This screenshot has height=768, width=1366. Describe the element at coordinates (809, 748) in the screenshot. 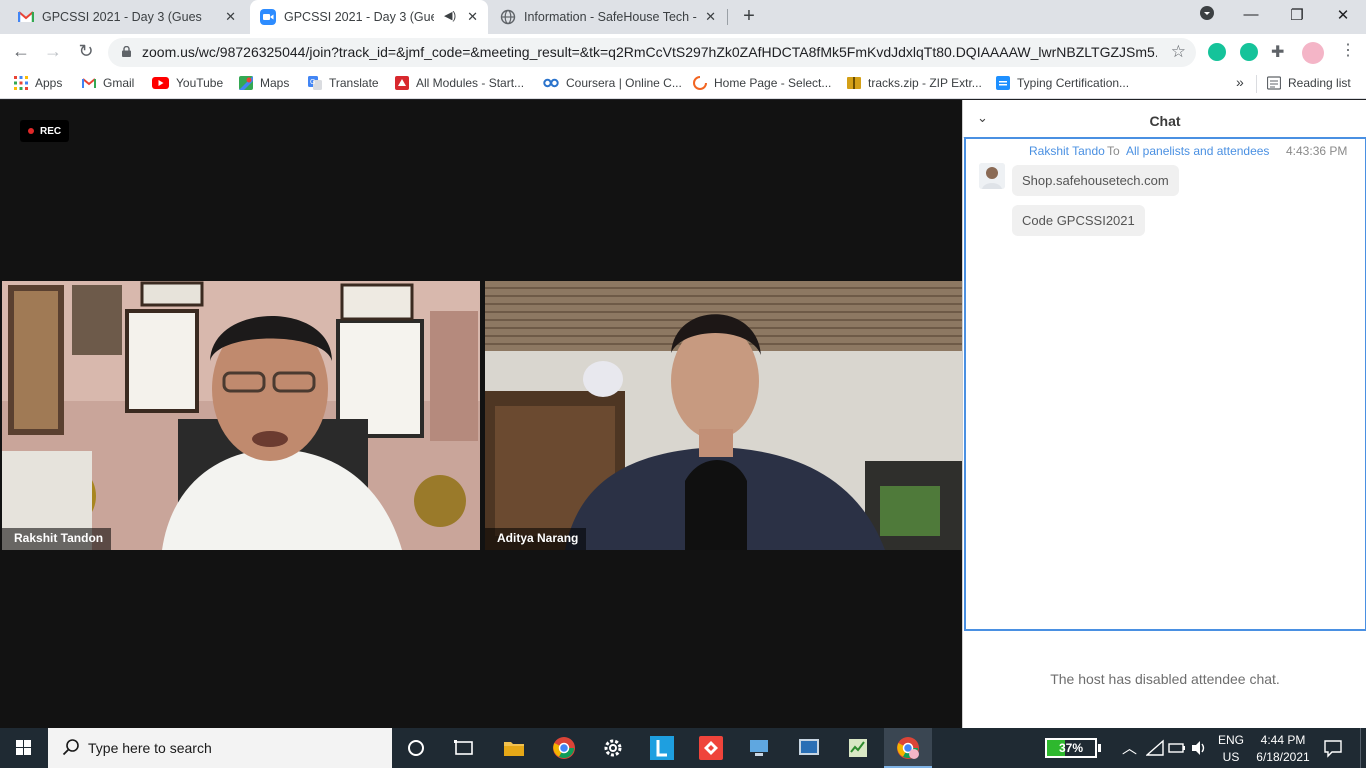

I see `system-tool-icon` at that location.